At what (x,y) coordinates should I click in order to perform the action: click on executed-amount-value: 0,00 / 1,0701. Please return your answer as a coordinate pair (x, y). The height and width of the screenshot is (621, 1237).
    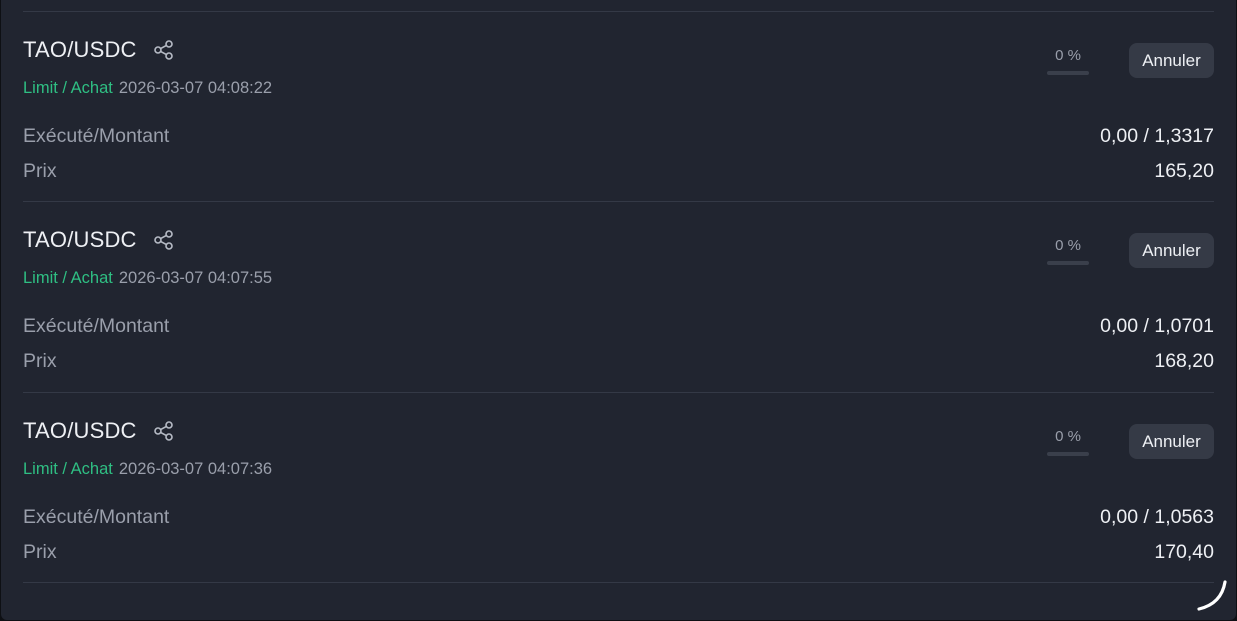
    Looking at the image, I should click on (1157, 326).